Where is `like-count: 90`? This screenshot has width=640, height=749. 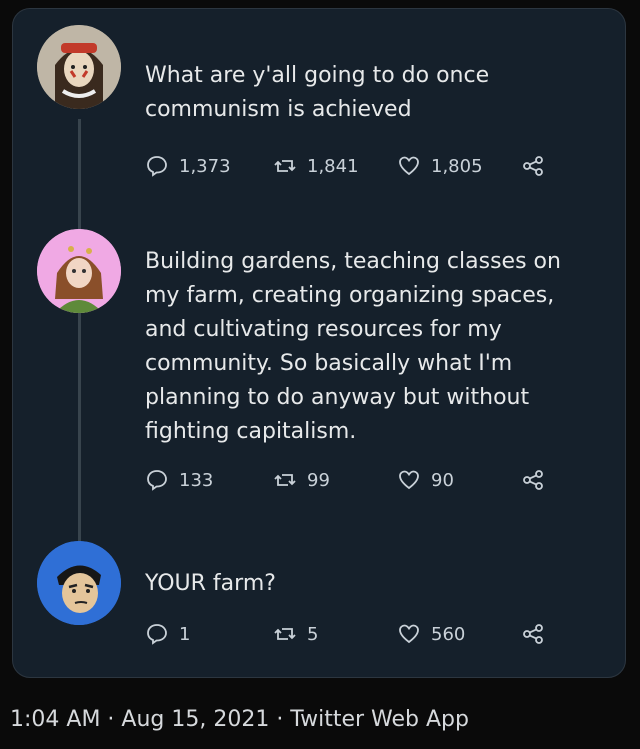
like-count: 90 is located at coordinates (442, 480).